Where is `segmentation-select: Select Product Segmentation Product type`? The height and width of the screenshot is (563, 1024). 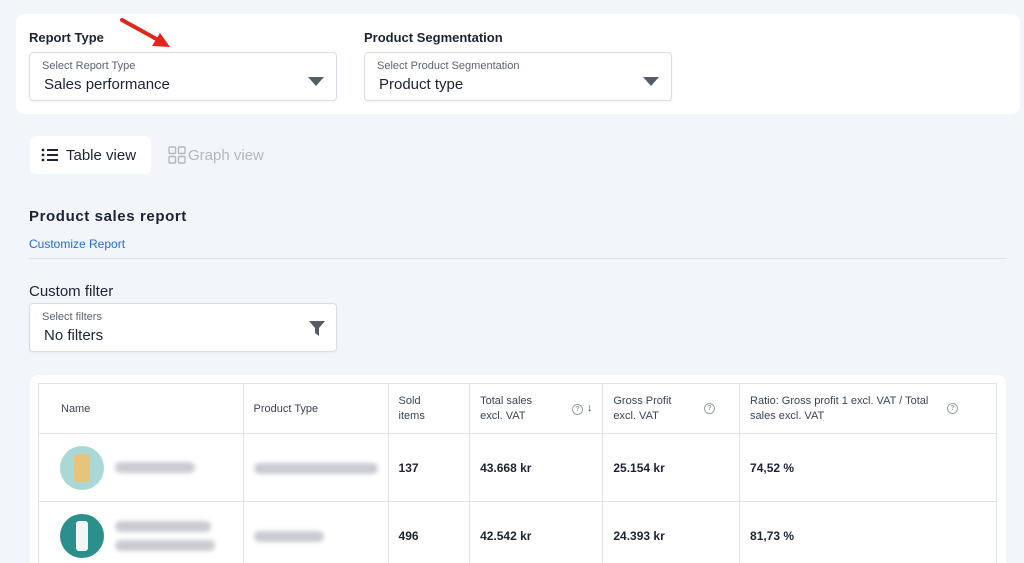 segmentation-select: Select Product Segmentation Product type is located at coordinates (518, 76).